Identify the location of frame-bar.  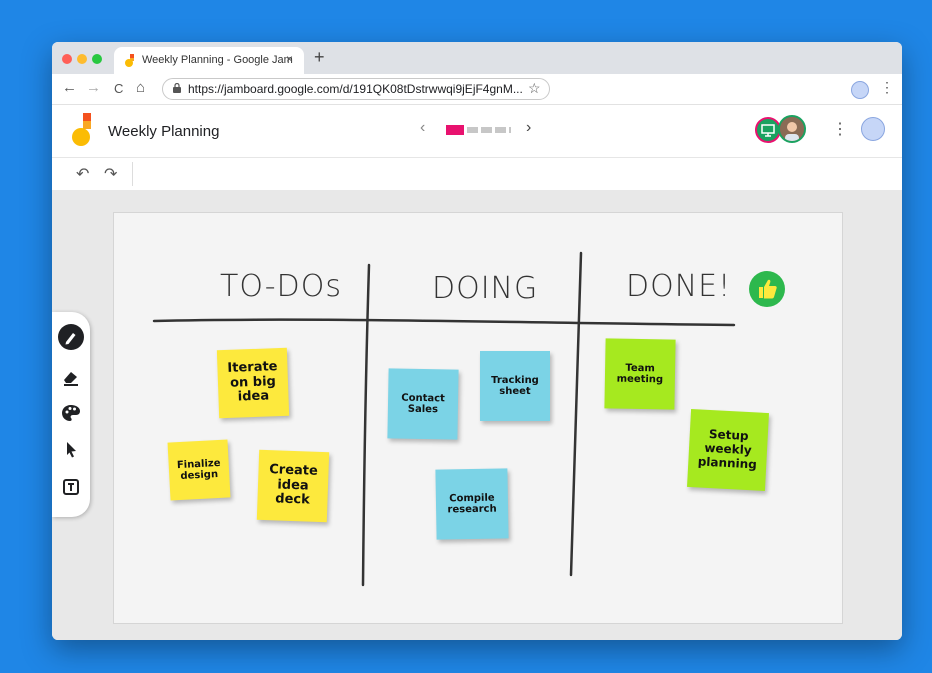
(479, 130).